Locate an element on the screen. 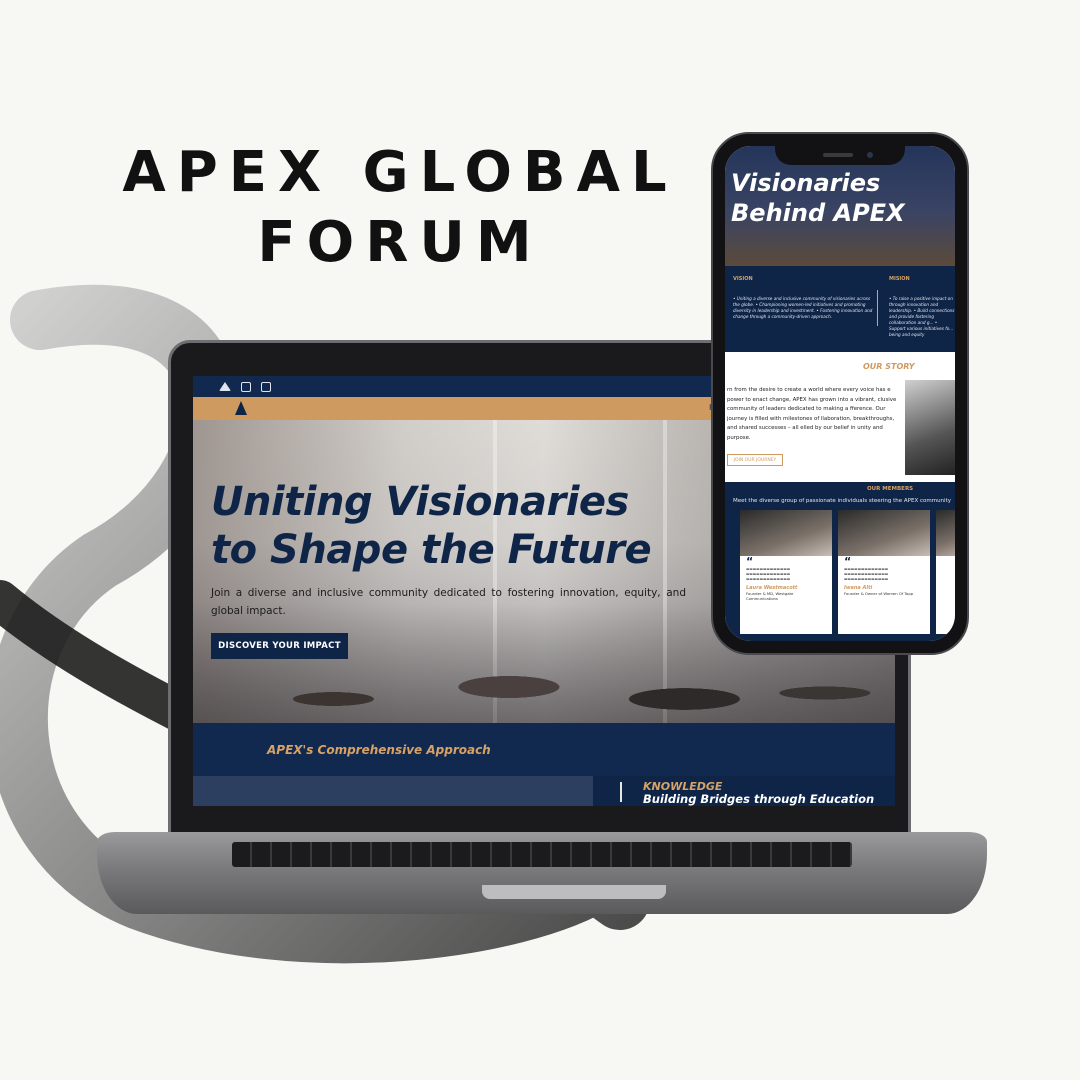 The image size is (1080, 1080). member-name: Laura Westmacott is located at coordinates (772, 588).